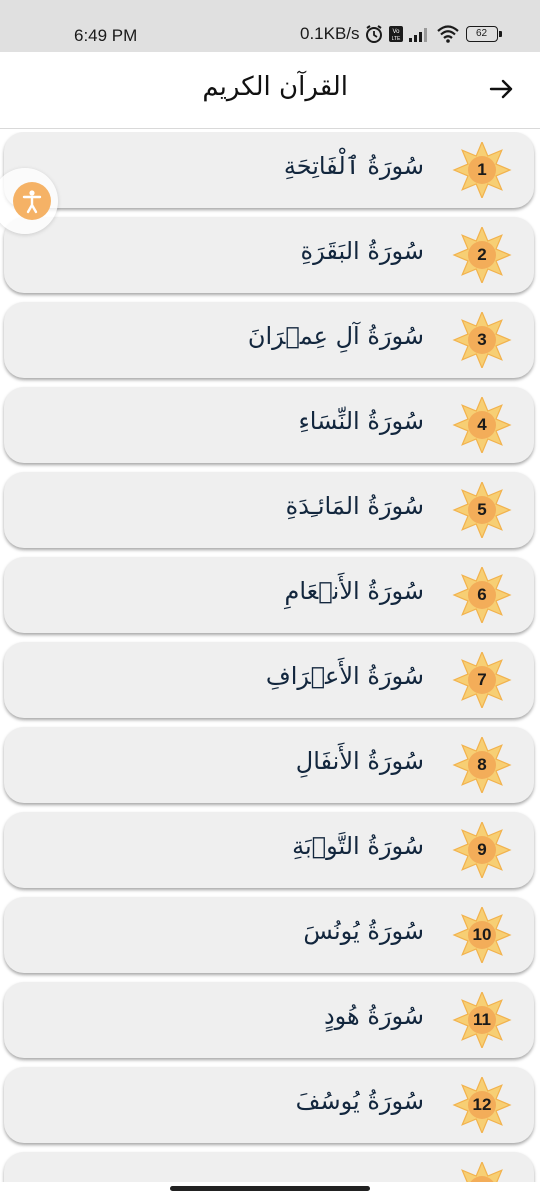 This screenshot has height=1200, width=540. I want to click on surah-number: 4, so click(482, 424).